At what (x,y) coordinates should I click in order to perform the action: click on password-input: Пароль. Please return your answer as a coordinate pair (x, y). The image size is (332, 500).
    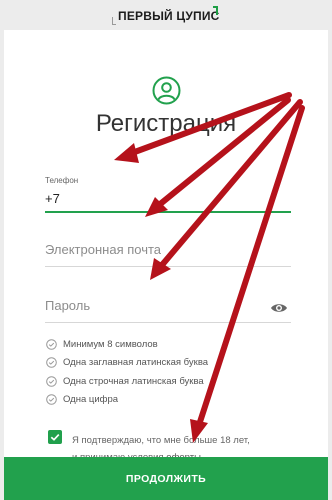
    Looking at the image, I should click on (67, 305).